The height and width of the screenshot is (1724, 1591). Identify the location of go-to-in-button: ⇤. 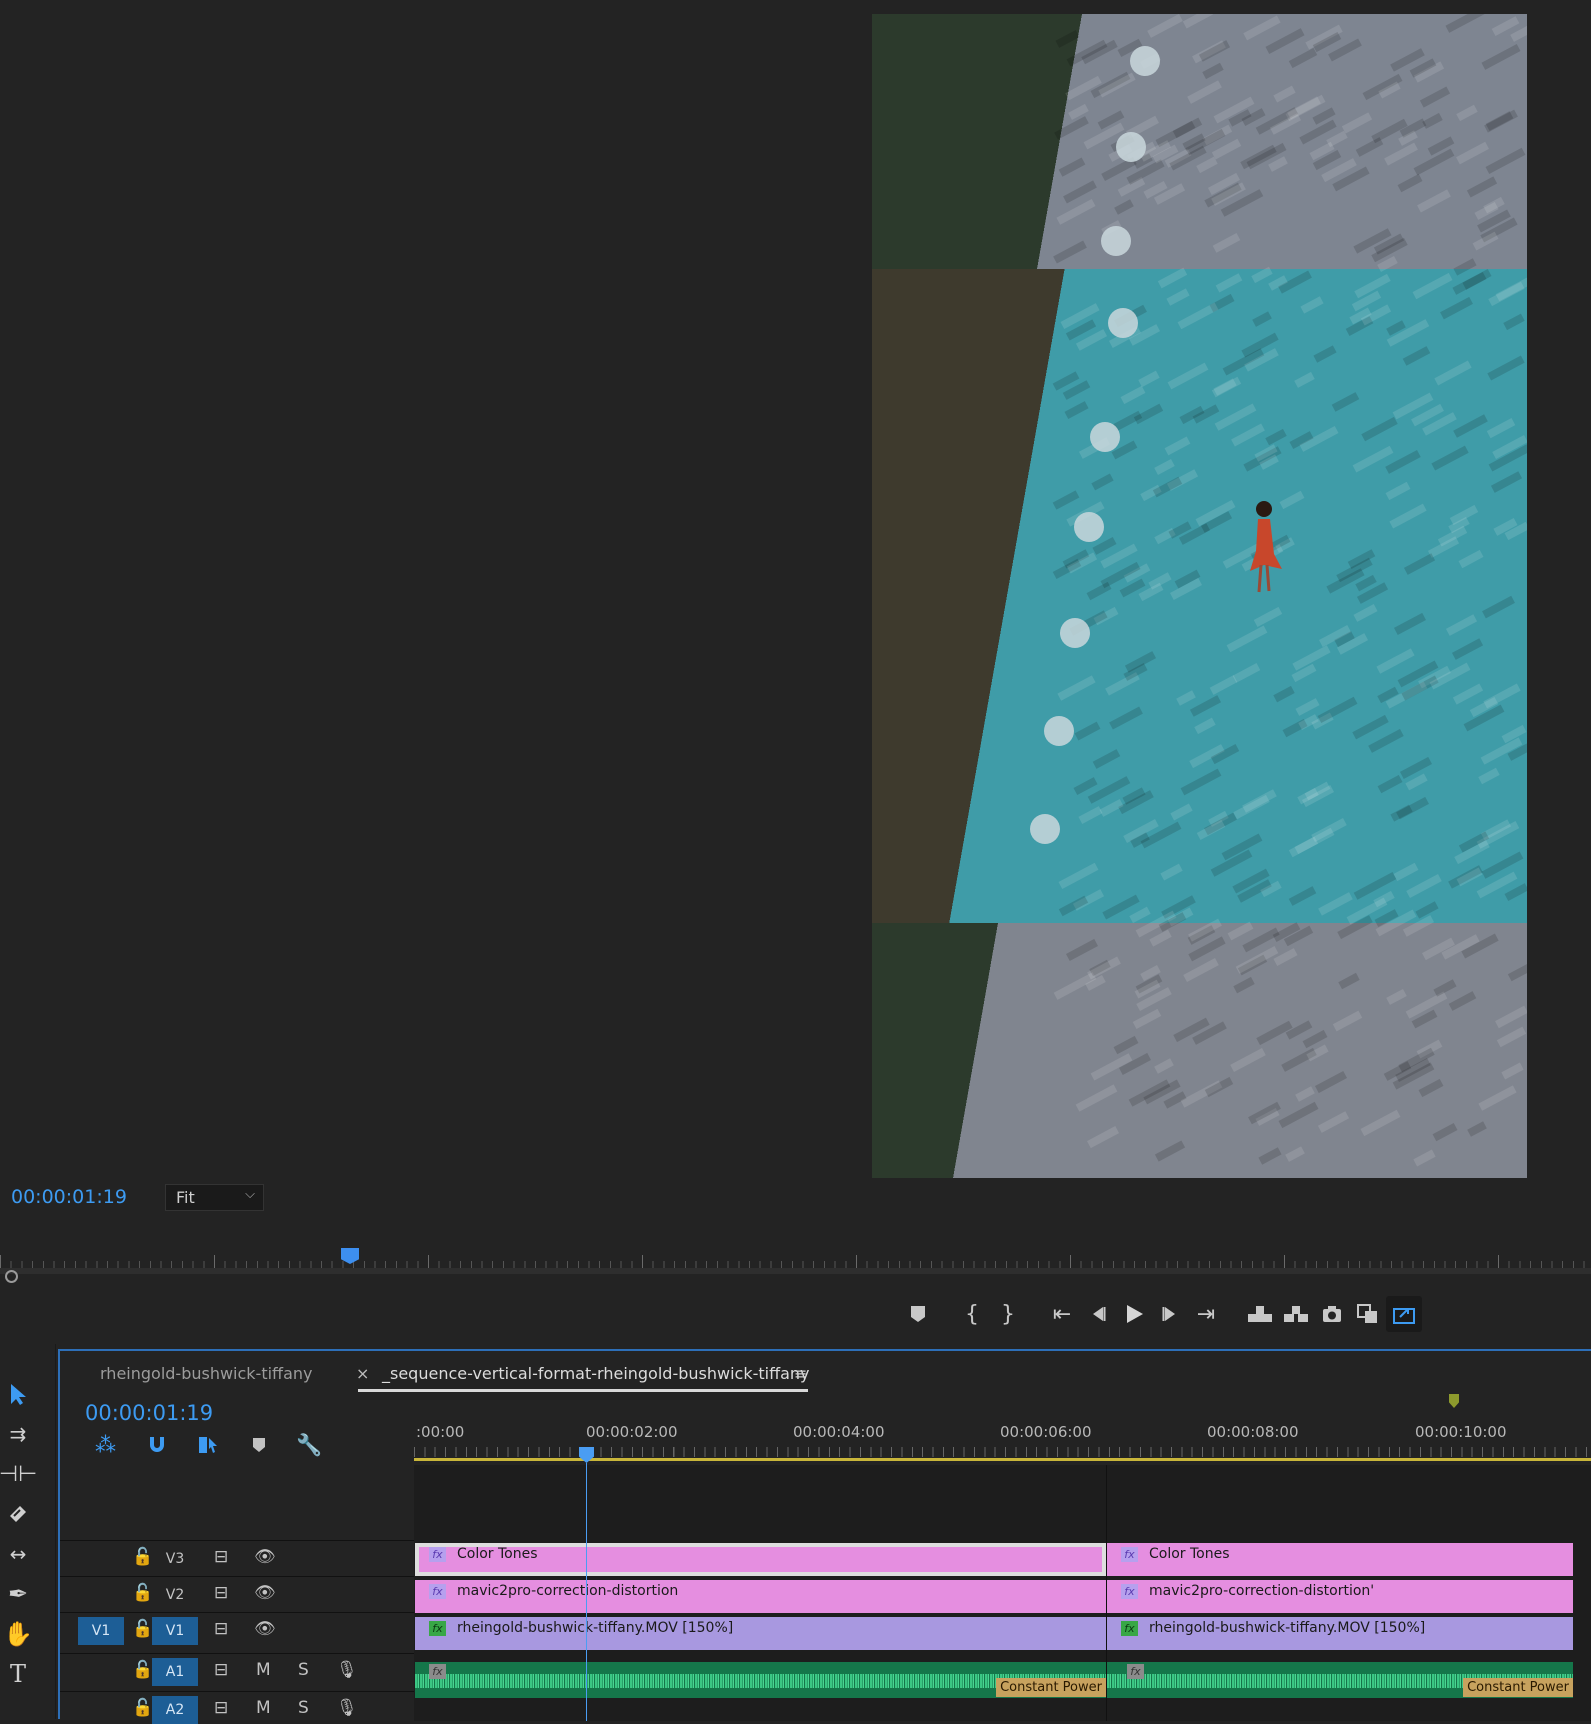
(1062, 1314).